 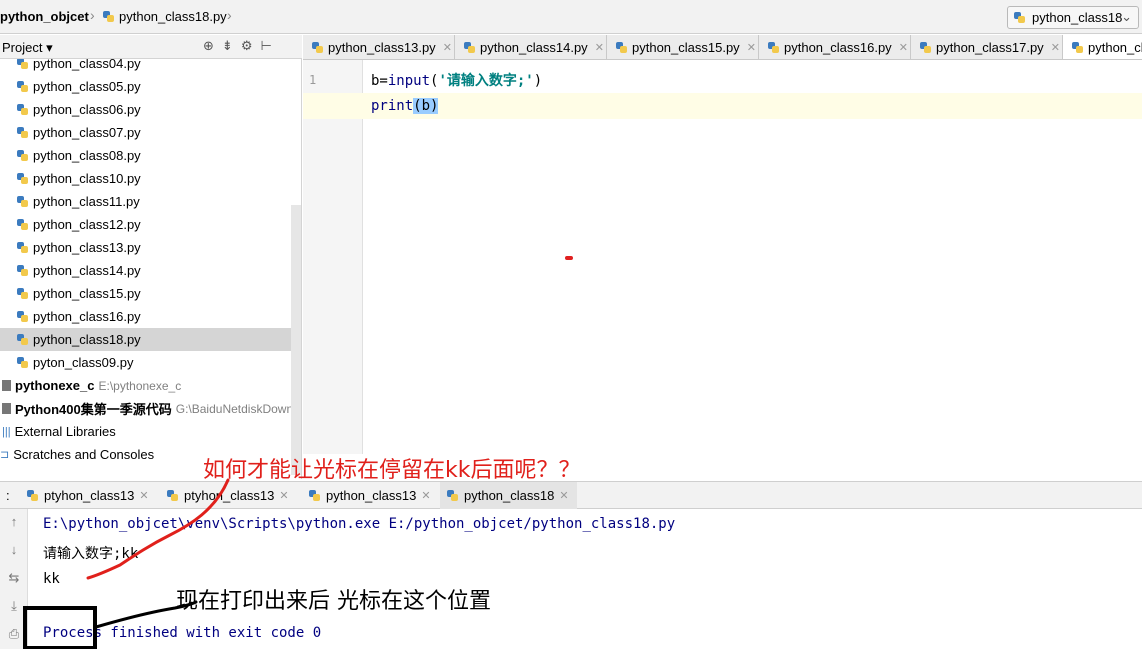 I want to click on tree-file-item: python_class05.py, so click(x=78, y=86).